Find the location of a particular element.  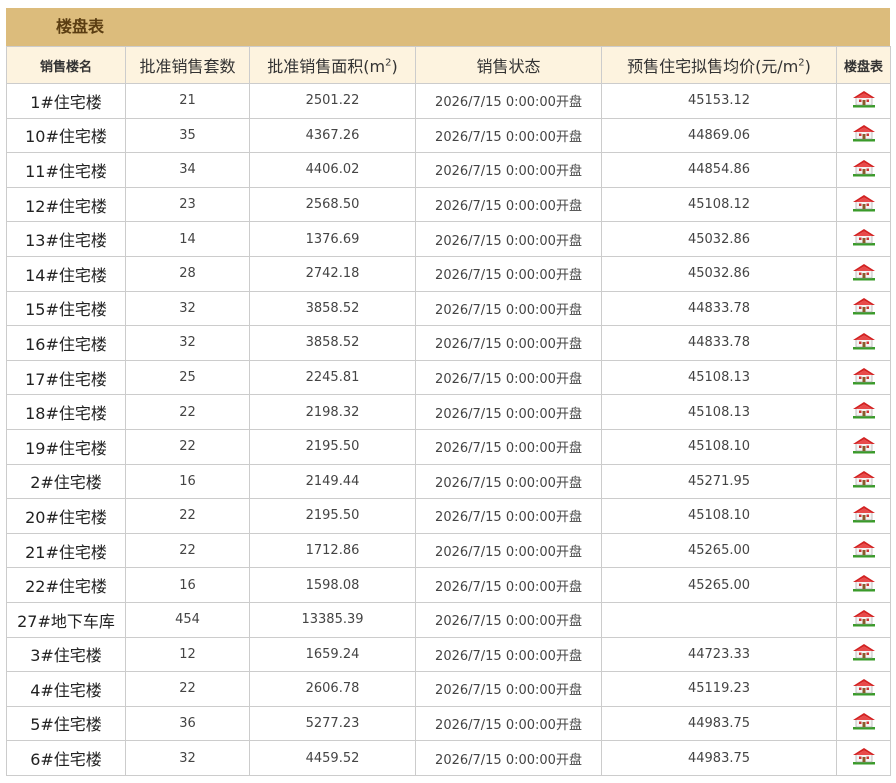

cell-price is located at coordinates (719, 619).